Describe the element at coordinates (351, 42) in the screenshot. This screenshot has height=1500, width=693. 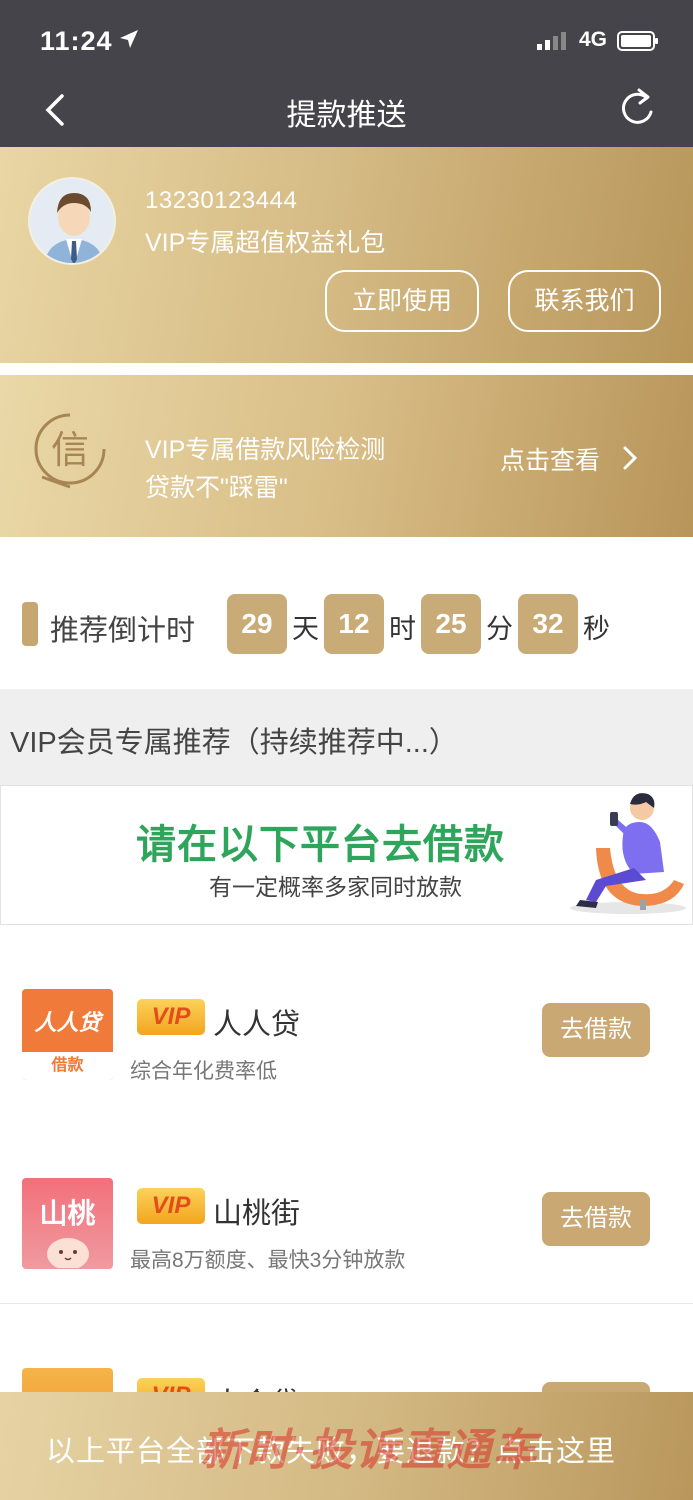
I see `status-bar: 11:24 4G` at that location.